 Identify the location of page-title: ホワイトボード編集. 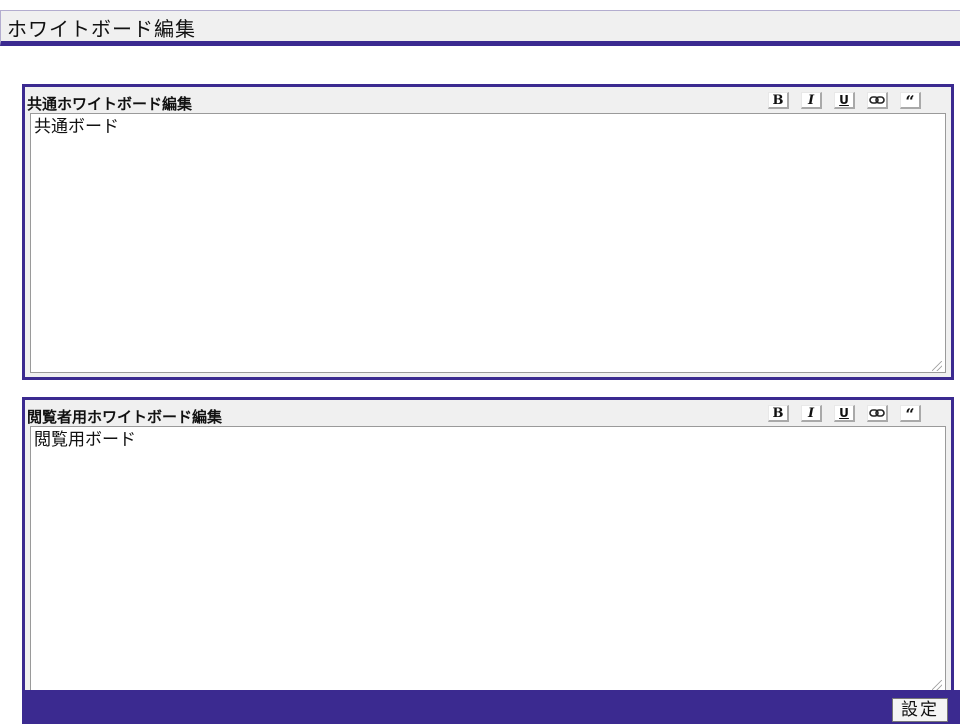
(101, 29).